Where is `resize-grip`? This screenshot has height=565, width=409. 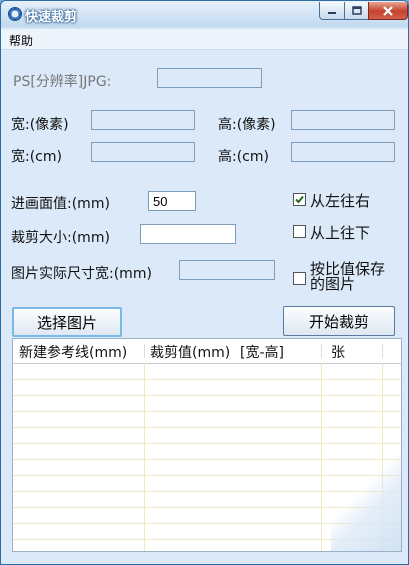 resize-grip is located at coordinates (366, 501).